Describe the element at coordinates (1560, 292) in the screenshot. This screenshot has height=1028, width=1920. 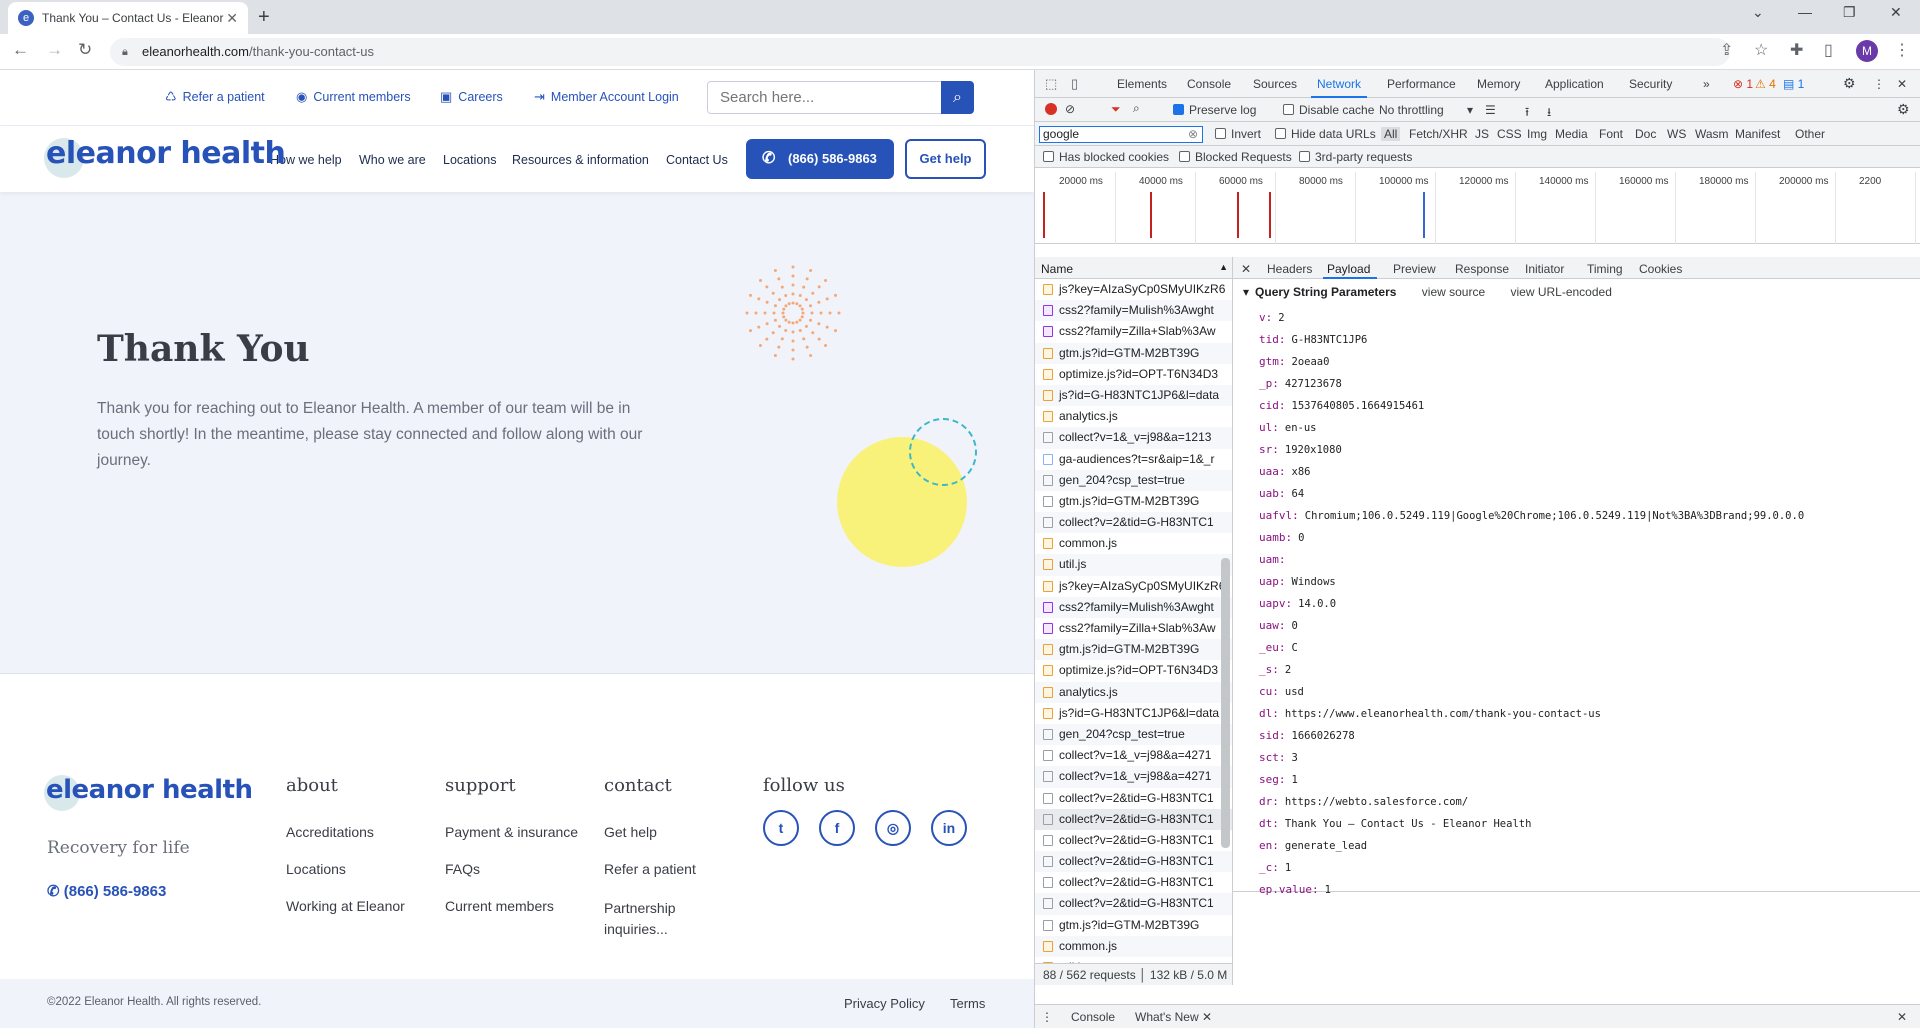
I see `view-url-encoded-link: view URL-encoded` at that location.